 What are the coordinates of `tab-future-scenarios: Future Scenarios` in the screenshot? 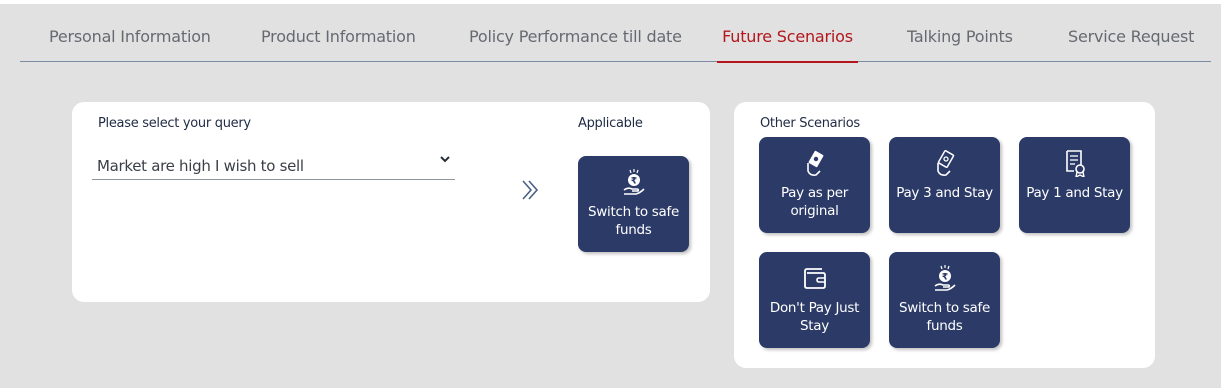 It's located at (787, 33).